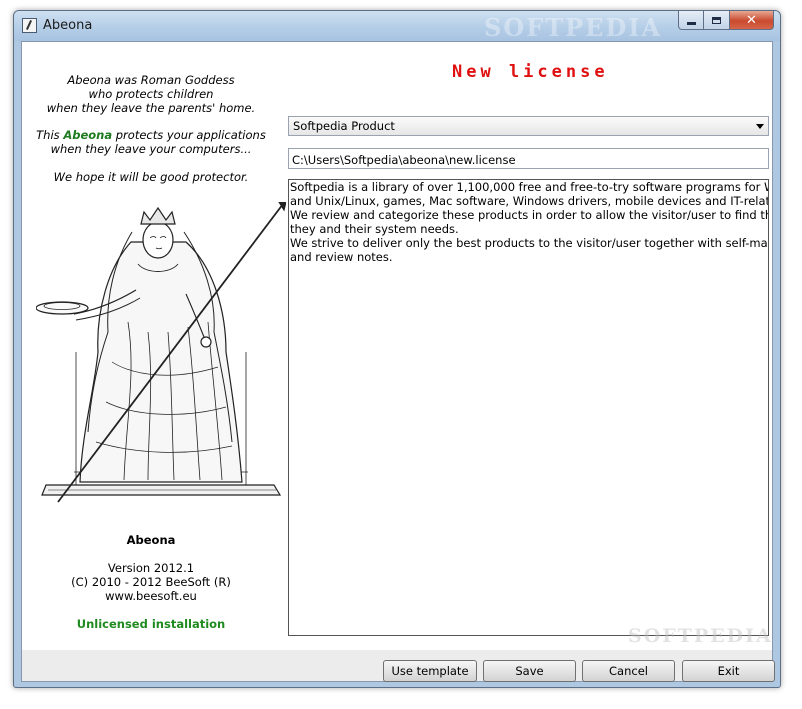  What do you see at coordinates (50, 135) in the screenshot?
I see `intro-text: This` at bounding box center [50, 135].